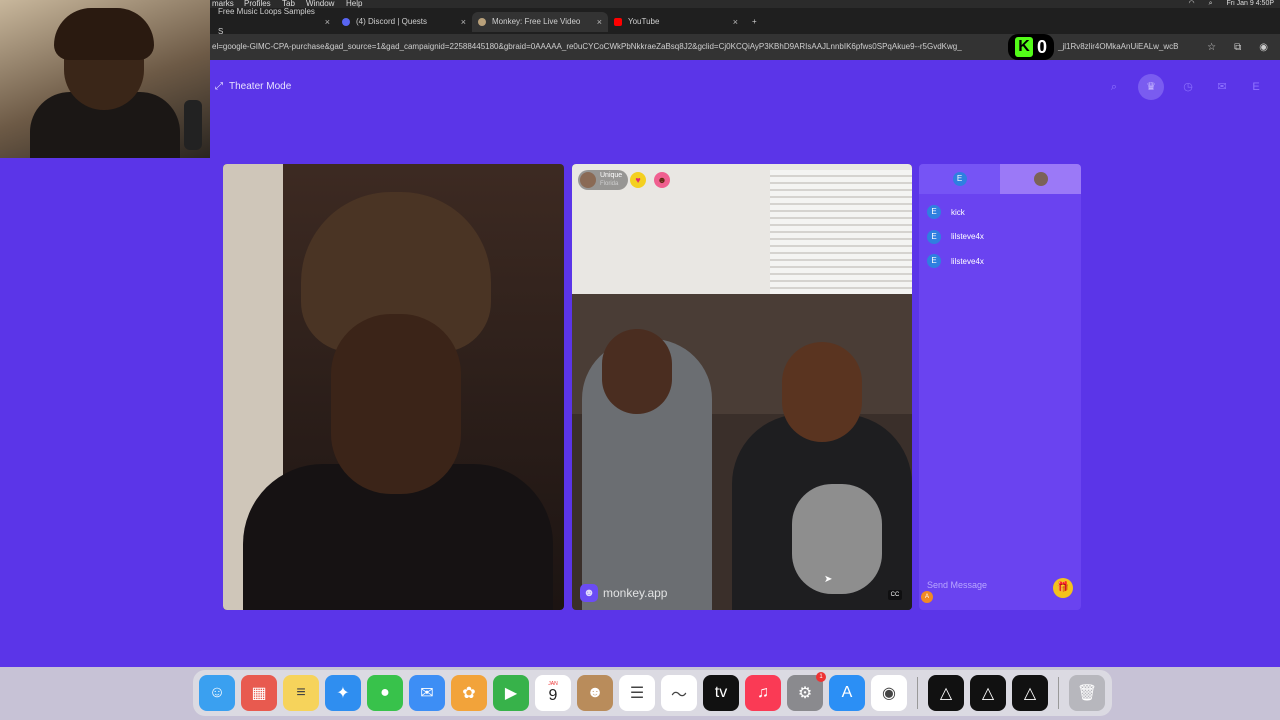 This screenshot has width=1280, height=720. I want to click on streamer-webcam, so click(105, 79).